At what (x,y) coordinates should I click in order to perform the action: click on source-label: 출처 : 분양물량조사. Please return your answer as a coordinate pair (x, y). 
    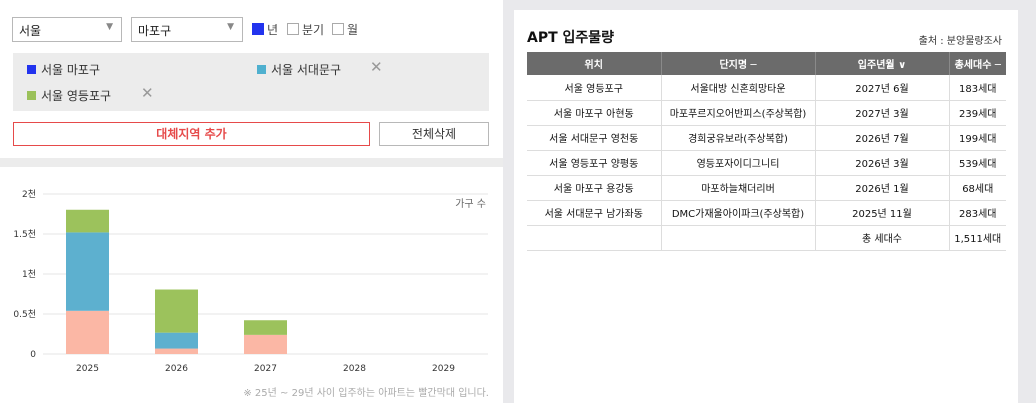
    Looking at the image, I should click on (960, 41).